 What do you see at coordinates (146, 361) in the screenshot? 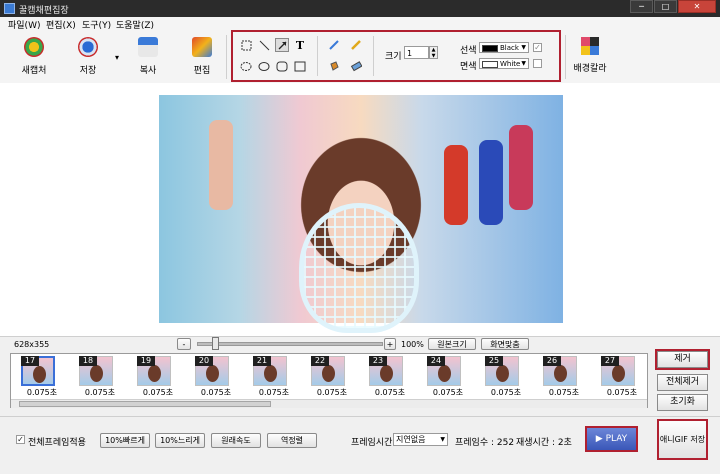
I see `frame-number: 19` at bounding box center [146, 361].